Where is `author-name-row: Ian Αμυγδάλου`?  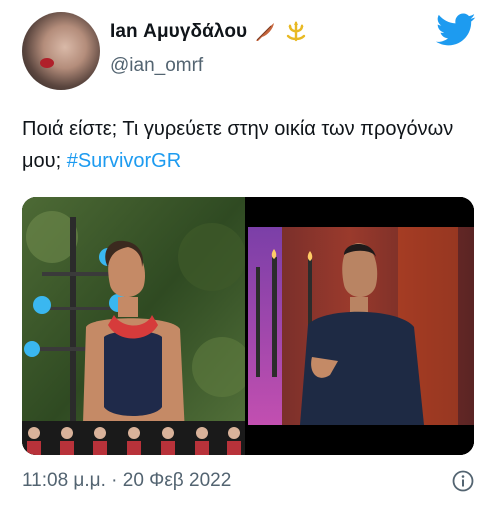 author-name-row: Ian Αμυγδάλου is located at coordinates (209, 32).